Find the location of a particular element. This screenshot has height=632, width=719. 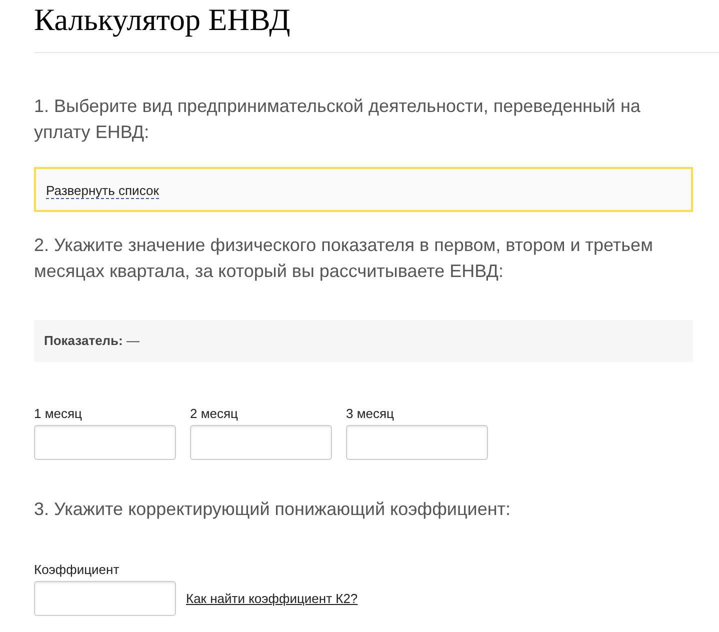

field-label: Коэффициент is located at coordinates (77, 570).